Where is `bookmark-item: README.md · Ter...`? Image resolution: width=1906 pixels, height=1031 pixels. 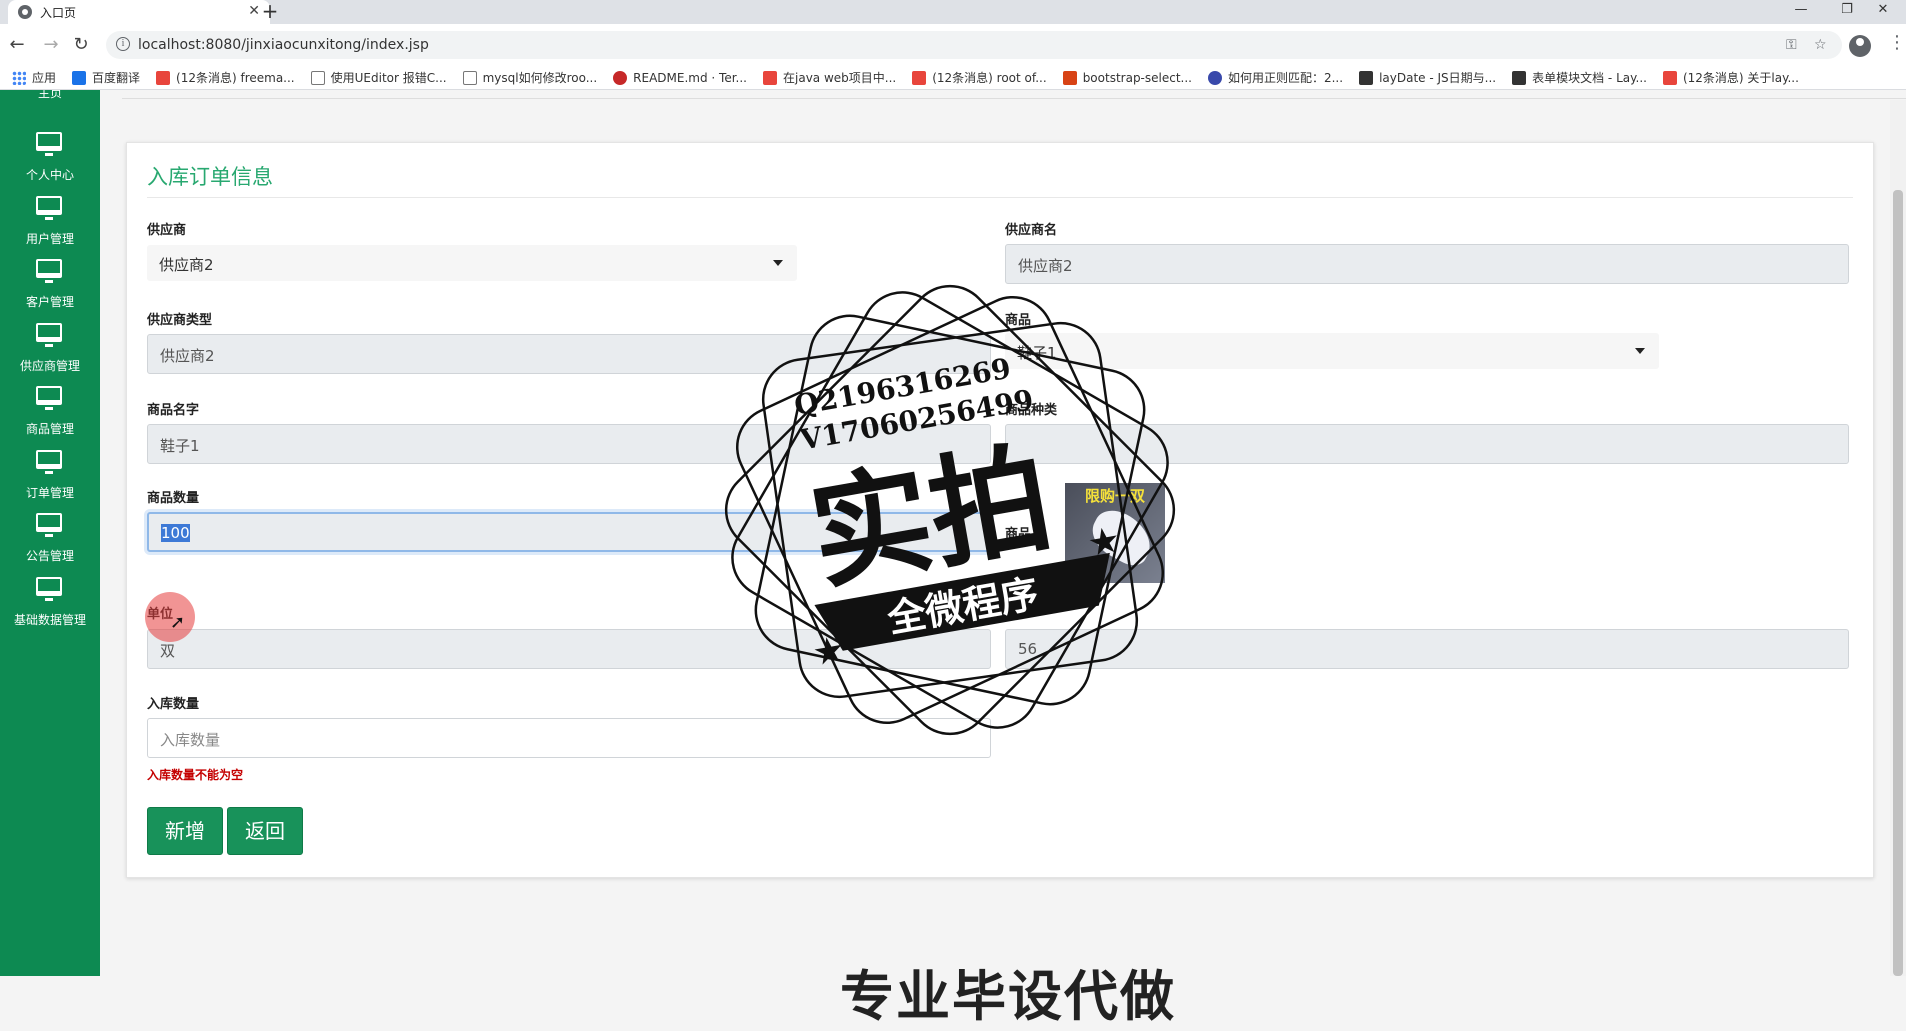
bookmark-item: README.md · Ter... is located at coordinates (680, 77).